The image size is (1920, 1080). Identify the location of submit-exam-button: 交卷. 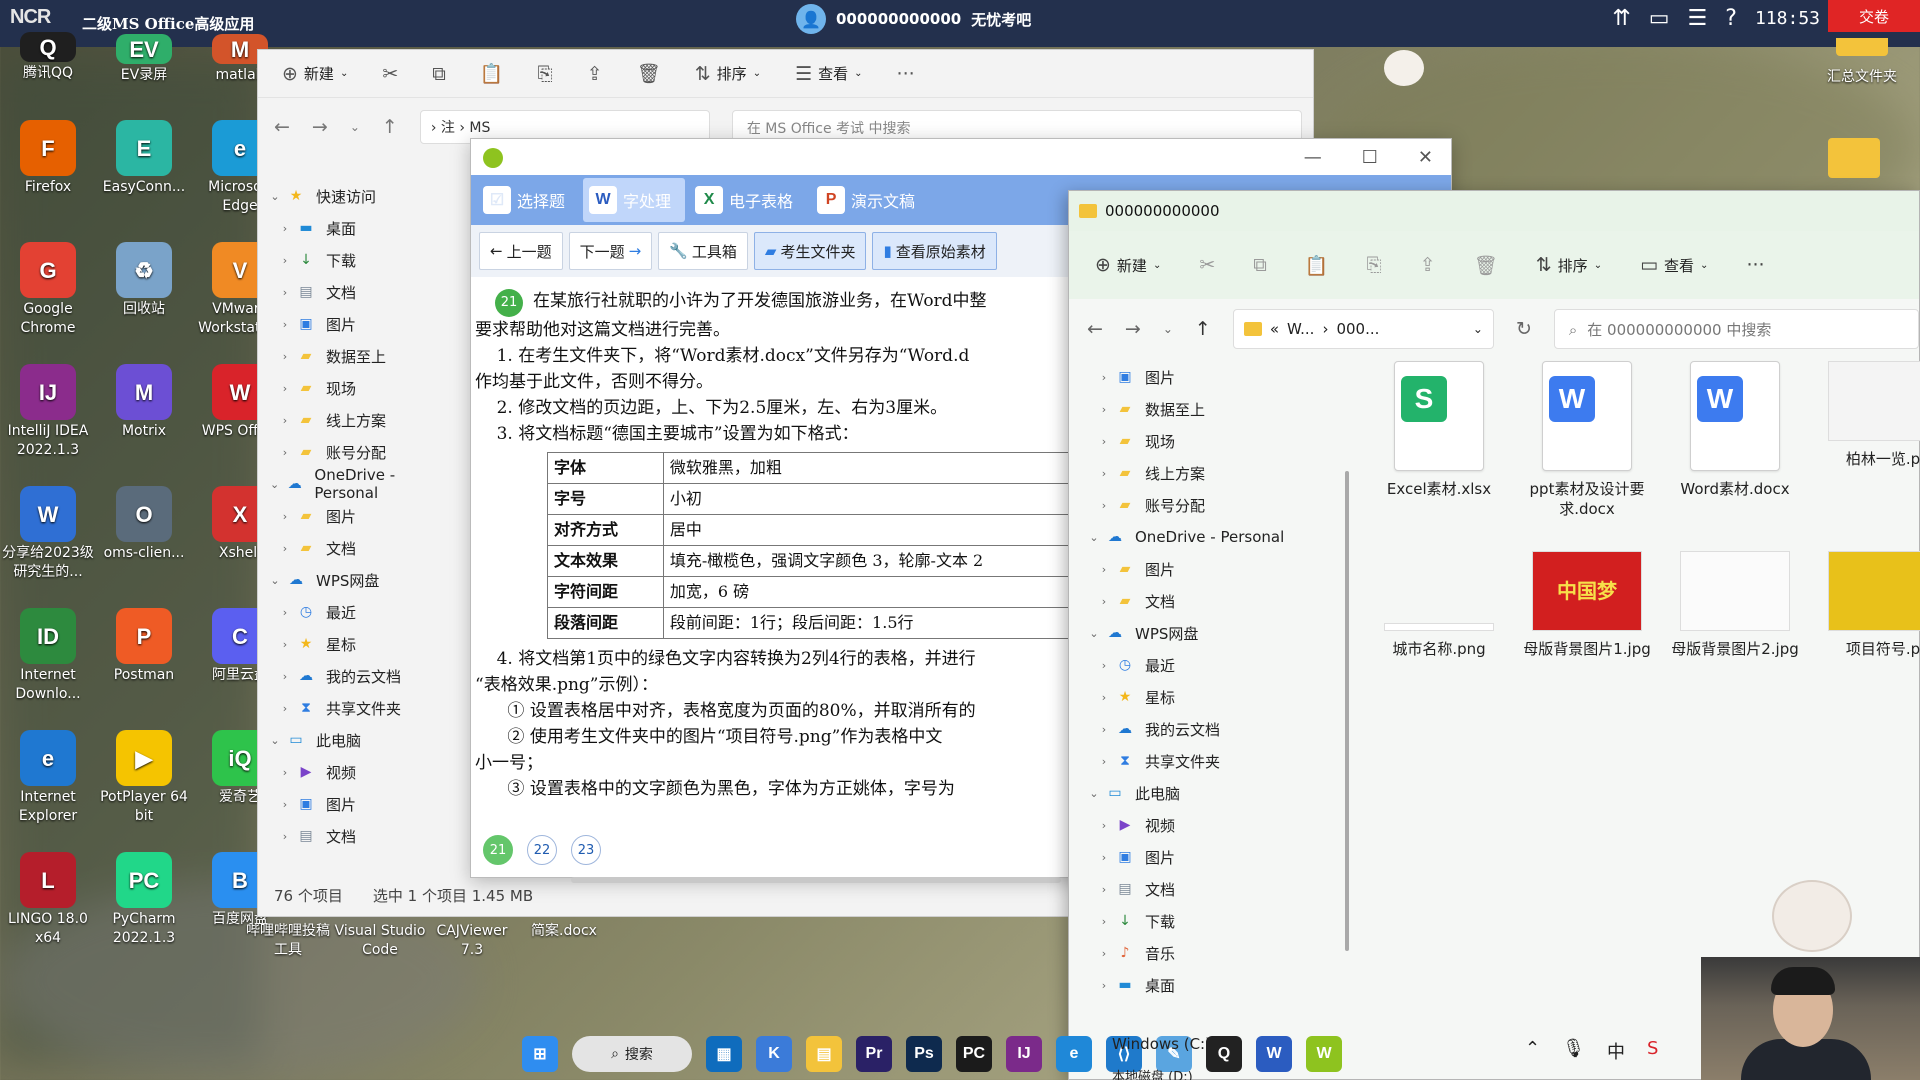
(1874, 16).